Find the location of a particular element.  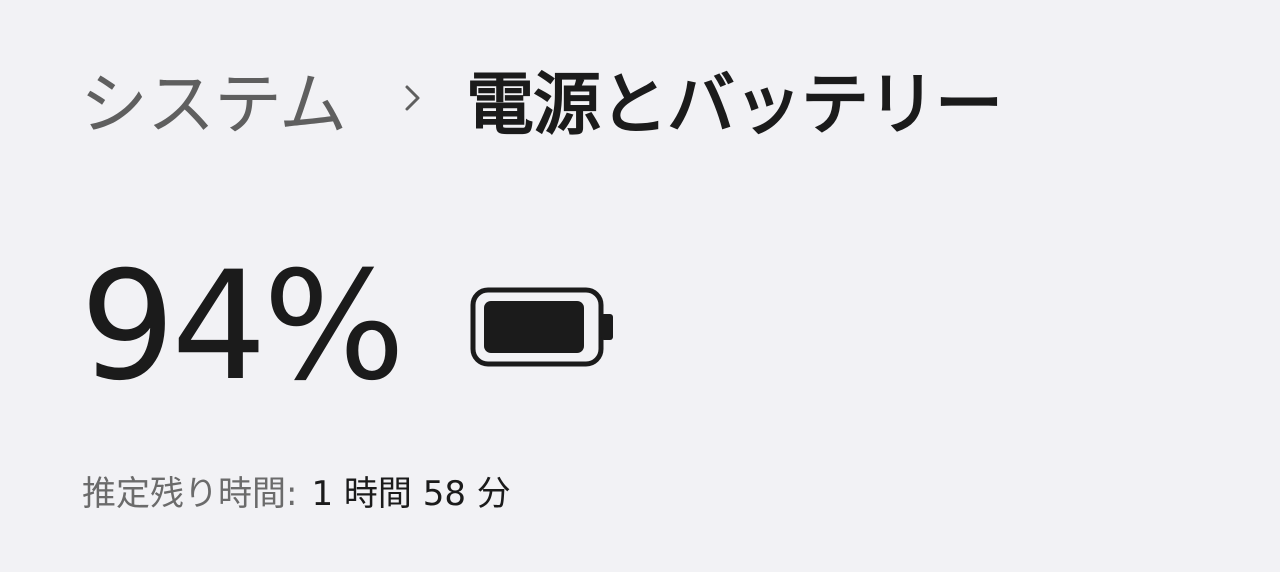

battery-percentage: 94% is located at coordinates (242, 327).